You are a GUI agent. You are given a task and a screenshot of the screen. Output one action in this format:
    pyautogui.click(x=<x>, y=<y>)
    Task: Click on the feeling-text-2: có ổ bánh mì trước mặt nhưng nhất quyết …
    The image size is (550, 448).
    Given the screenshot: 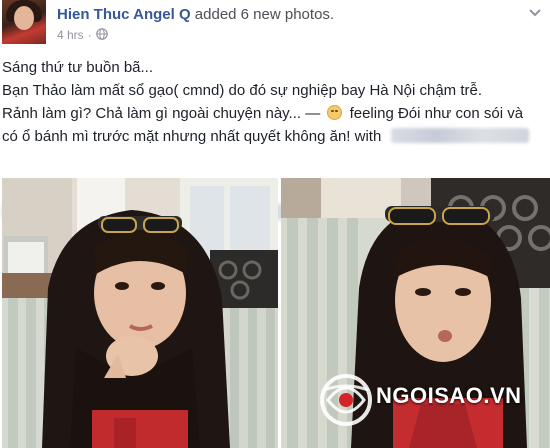 What is the action you would take?
    pyautogui.click(x=192, y=136)
    